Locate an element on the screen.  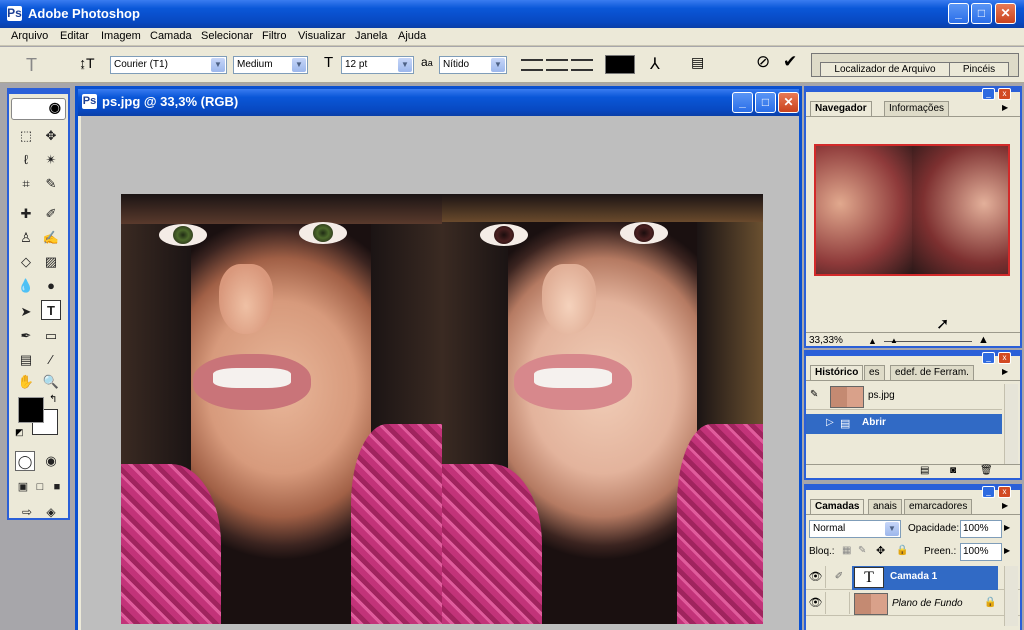
text-orientation-icon: ↨T is located at coordinates (87, 63).